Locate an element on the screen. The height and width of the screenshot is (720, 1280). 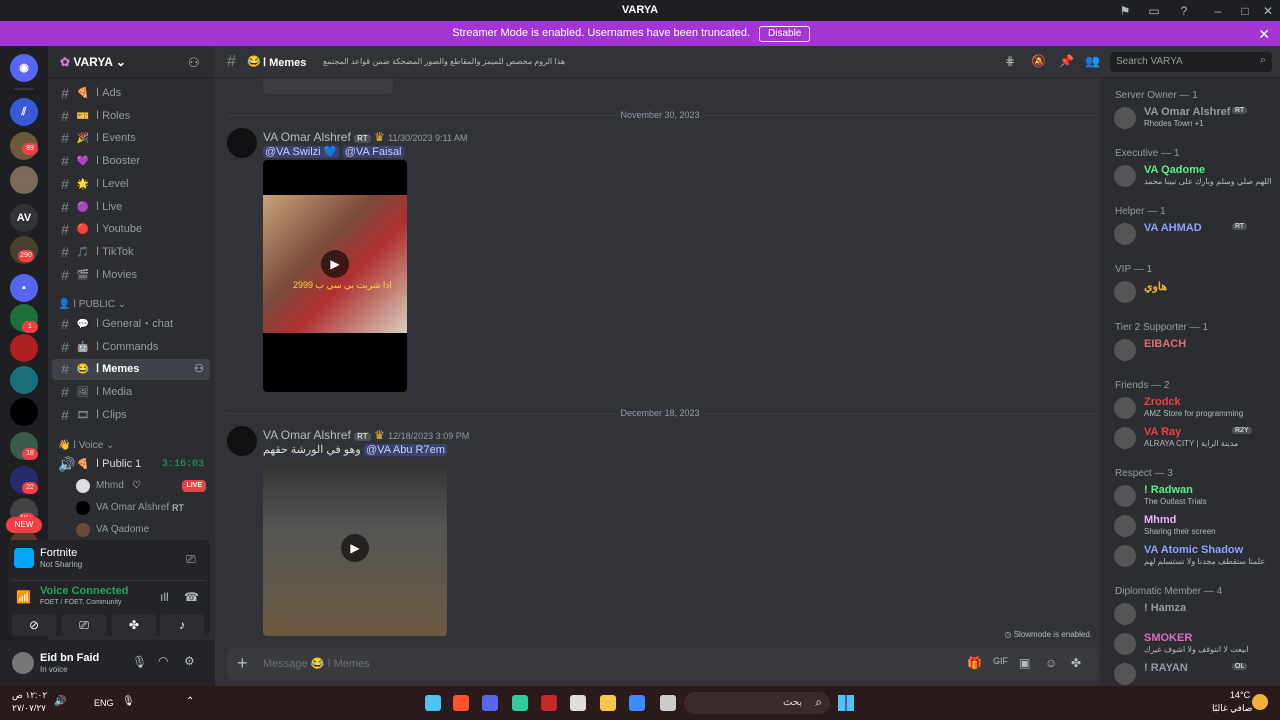
member-item: VA Ray R2Y ALRAYA CITY | مدينة الراية is located at coordinates (1194, 438).